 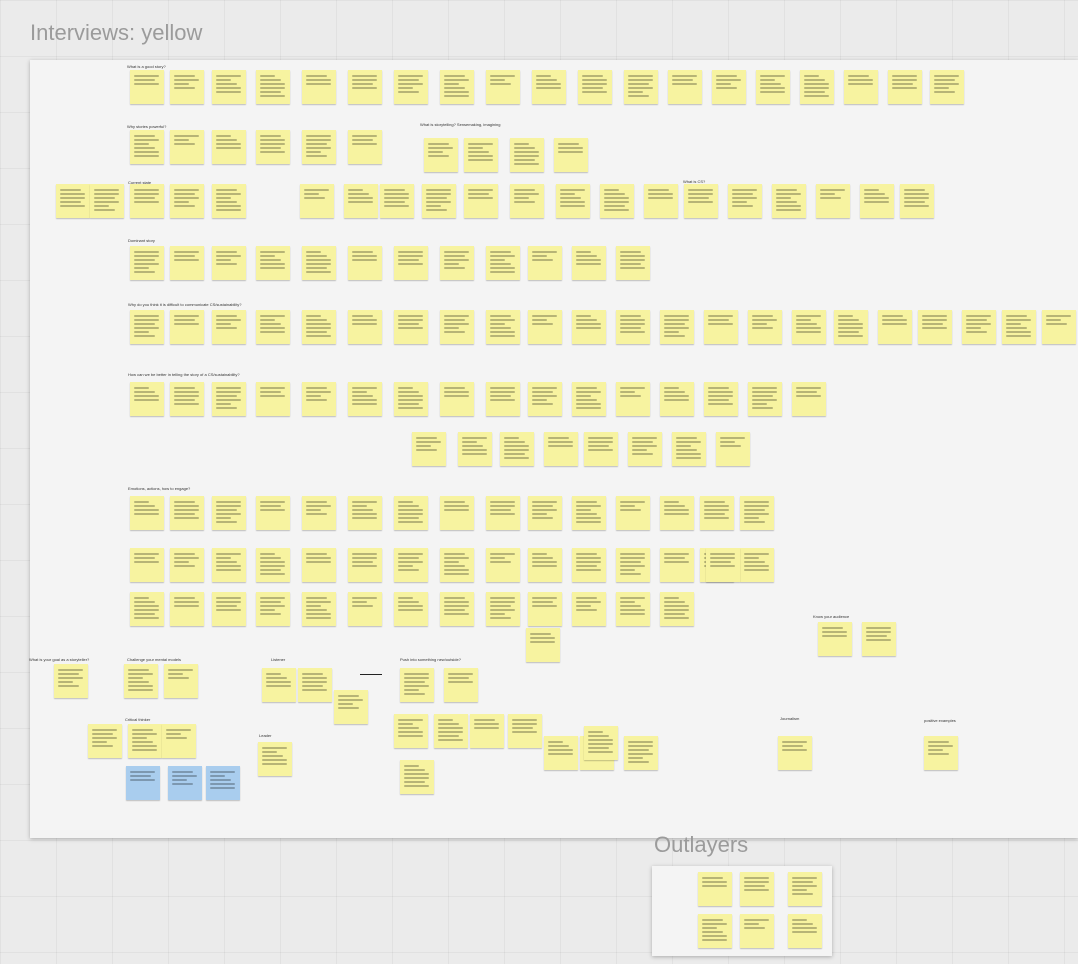 What do you see at coordinates (146, 126) in the screenshot?
I see `section-label-stories-powerful: Why stories powerful?` at bounding box center [146, 126].